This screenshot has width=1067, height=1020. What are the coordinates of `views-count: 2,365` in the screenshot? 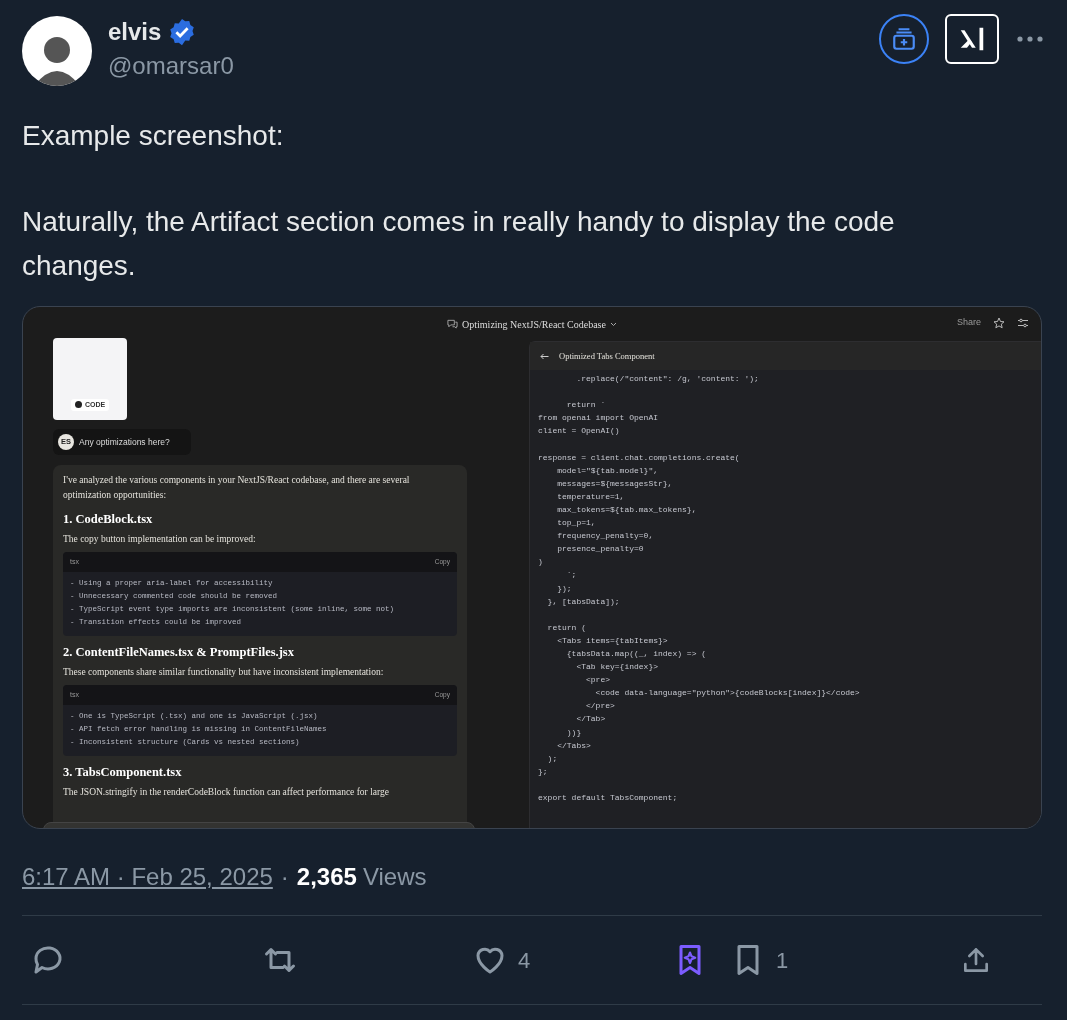 It's located at (326, 877).